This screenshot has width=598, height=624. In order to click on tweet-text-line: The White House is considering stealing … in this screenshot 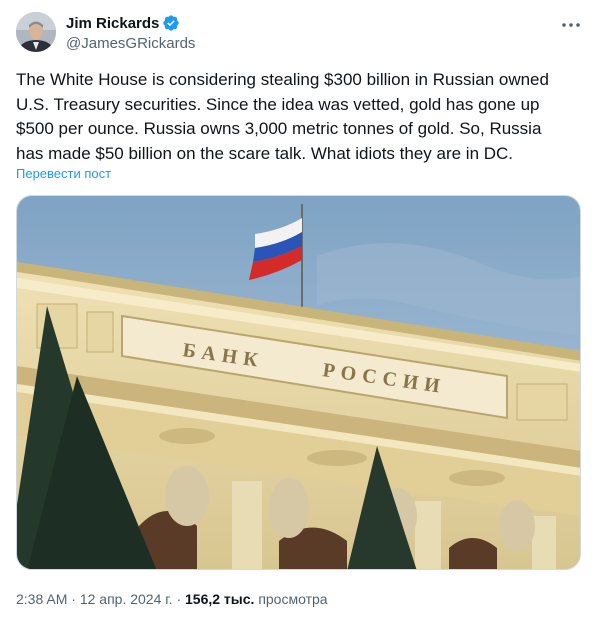, I will do `click(282, 79)`.